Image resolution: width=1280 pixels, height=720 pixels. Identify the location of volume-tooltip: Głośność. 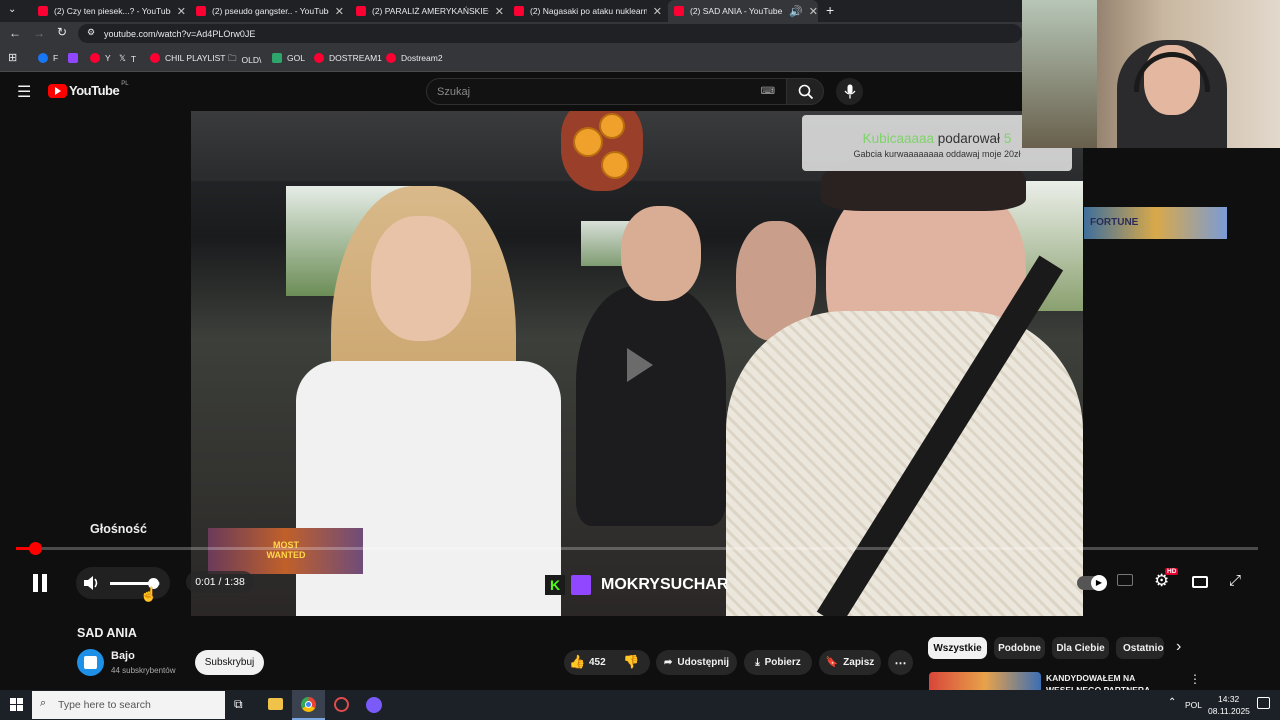
(118, 529).